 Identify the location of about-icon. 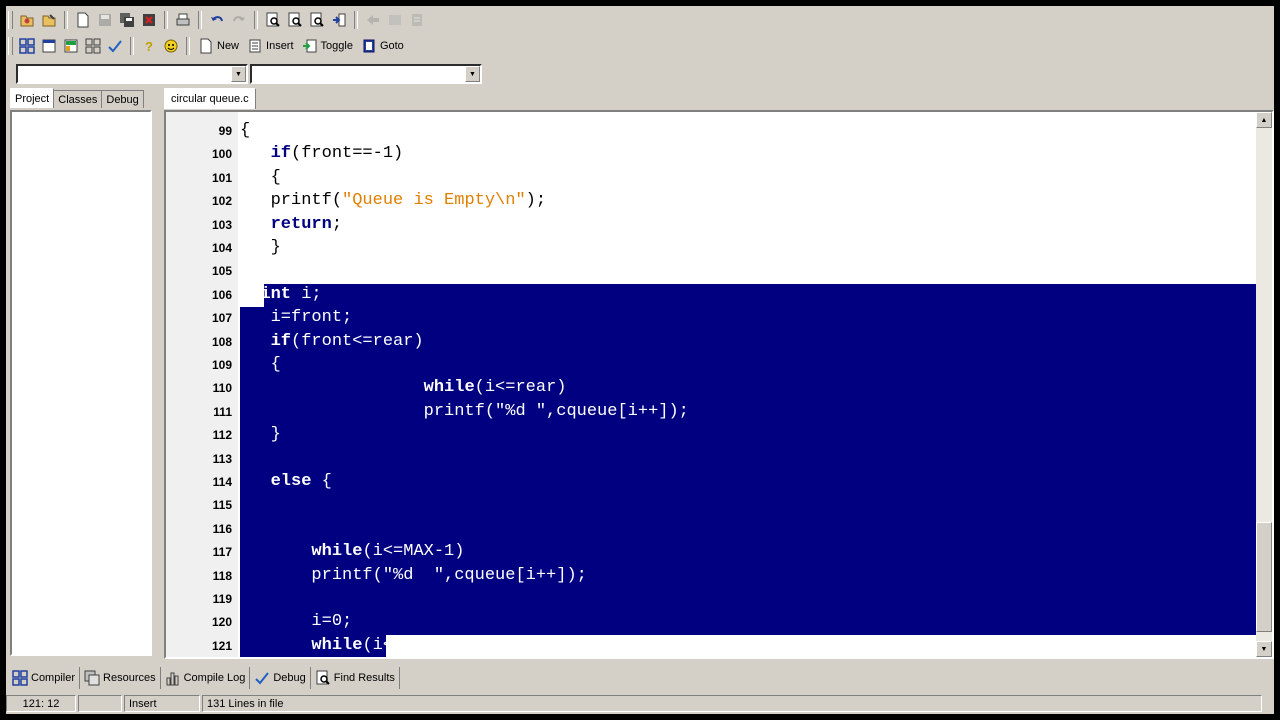
(171, 46).